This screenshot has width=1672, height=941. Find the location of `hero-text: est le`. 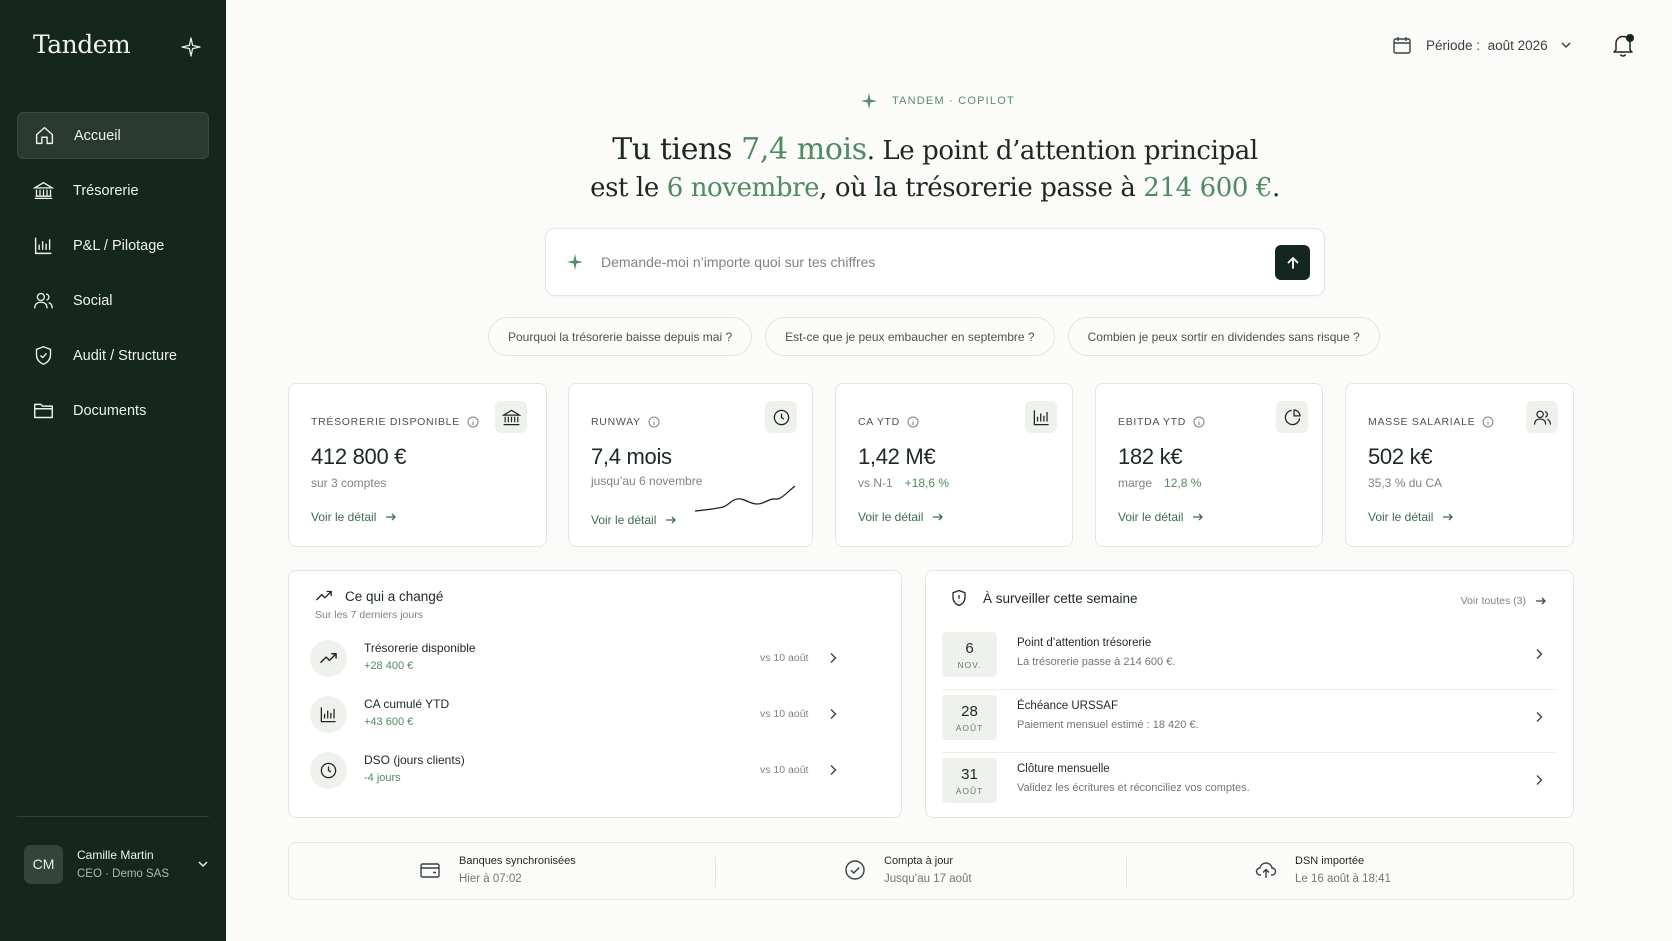

hero-text: est le is located at coordinates (628, 188).